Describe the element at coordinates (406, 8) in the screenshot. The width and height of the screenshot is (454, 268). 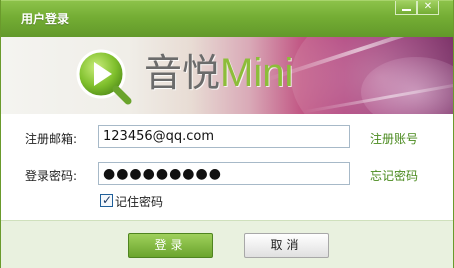
I see `minimize-button` at that location.